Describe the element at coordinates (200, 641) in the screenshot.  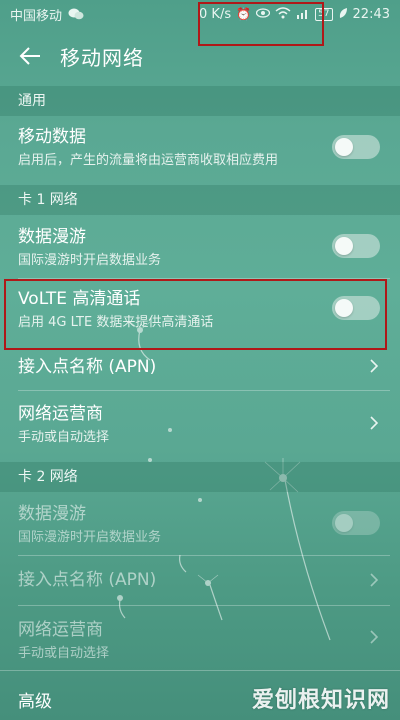
I see `row-network-operator-sim2: 网络运营商 手动或自动选择` at that location.